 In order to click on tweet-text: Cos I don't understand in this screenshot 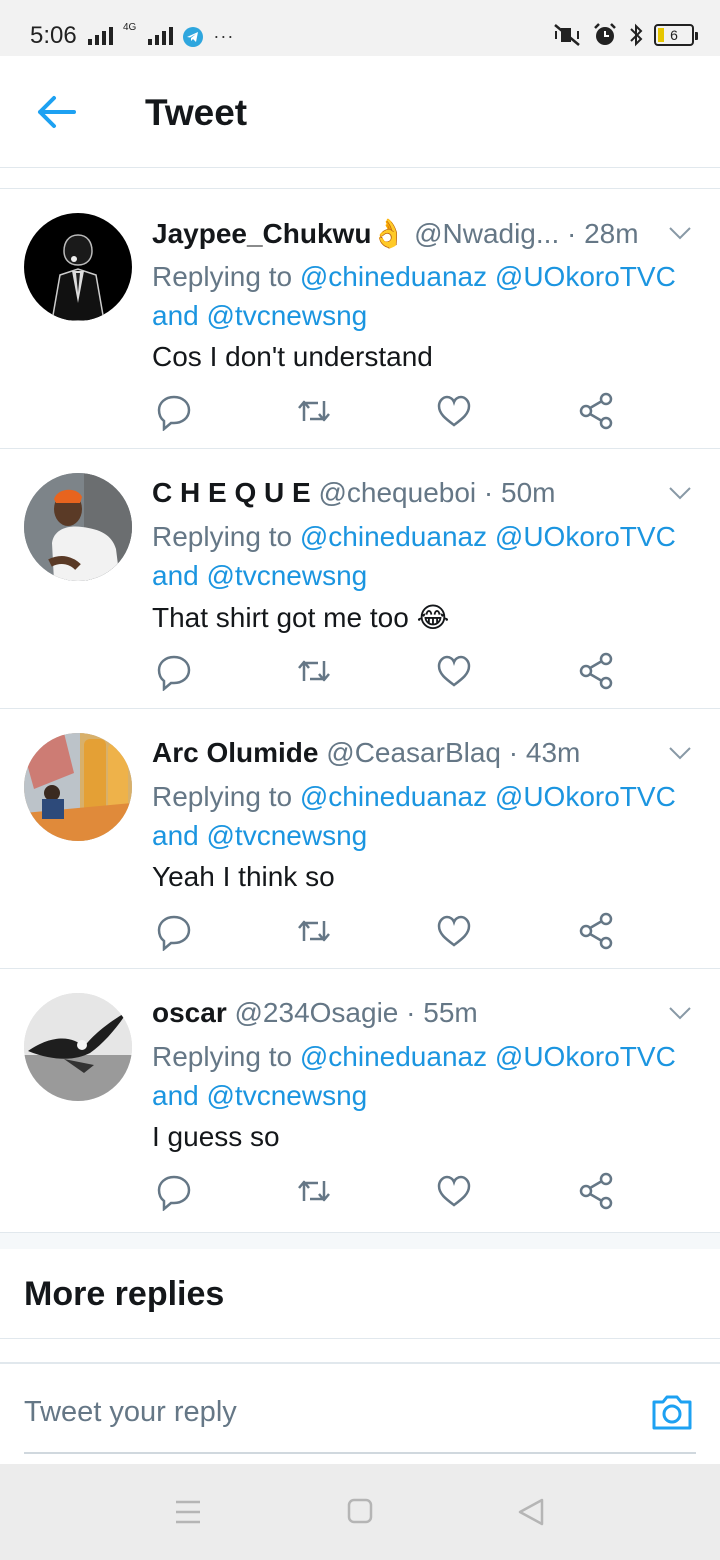, I will do `click(292, 356)`.